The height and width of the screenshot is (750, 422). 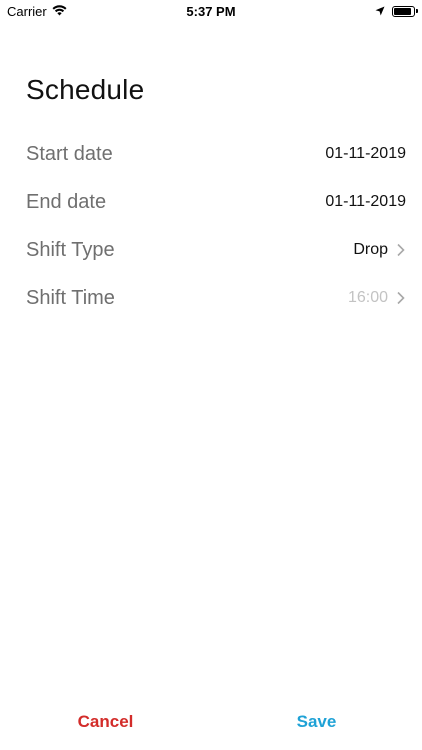 I want to click on shift-type-value: Drop, so click(x=370, y=249).